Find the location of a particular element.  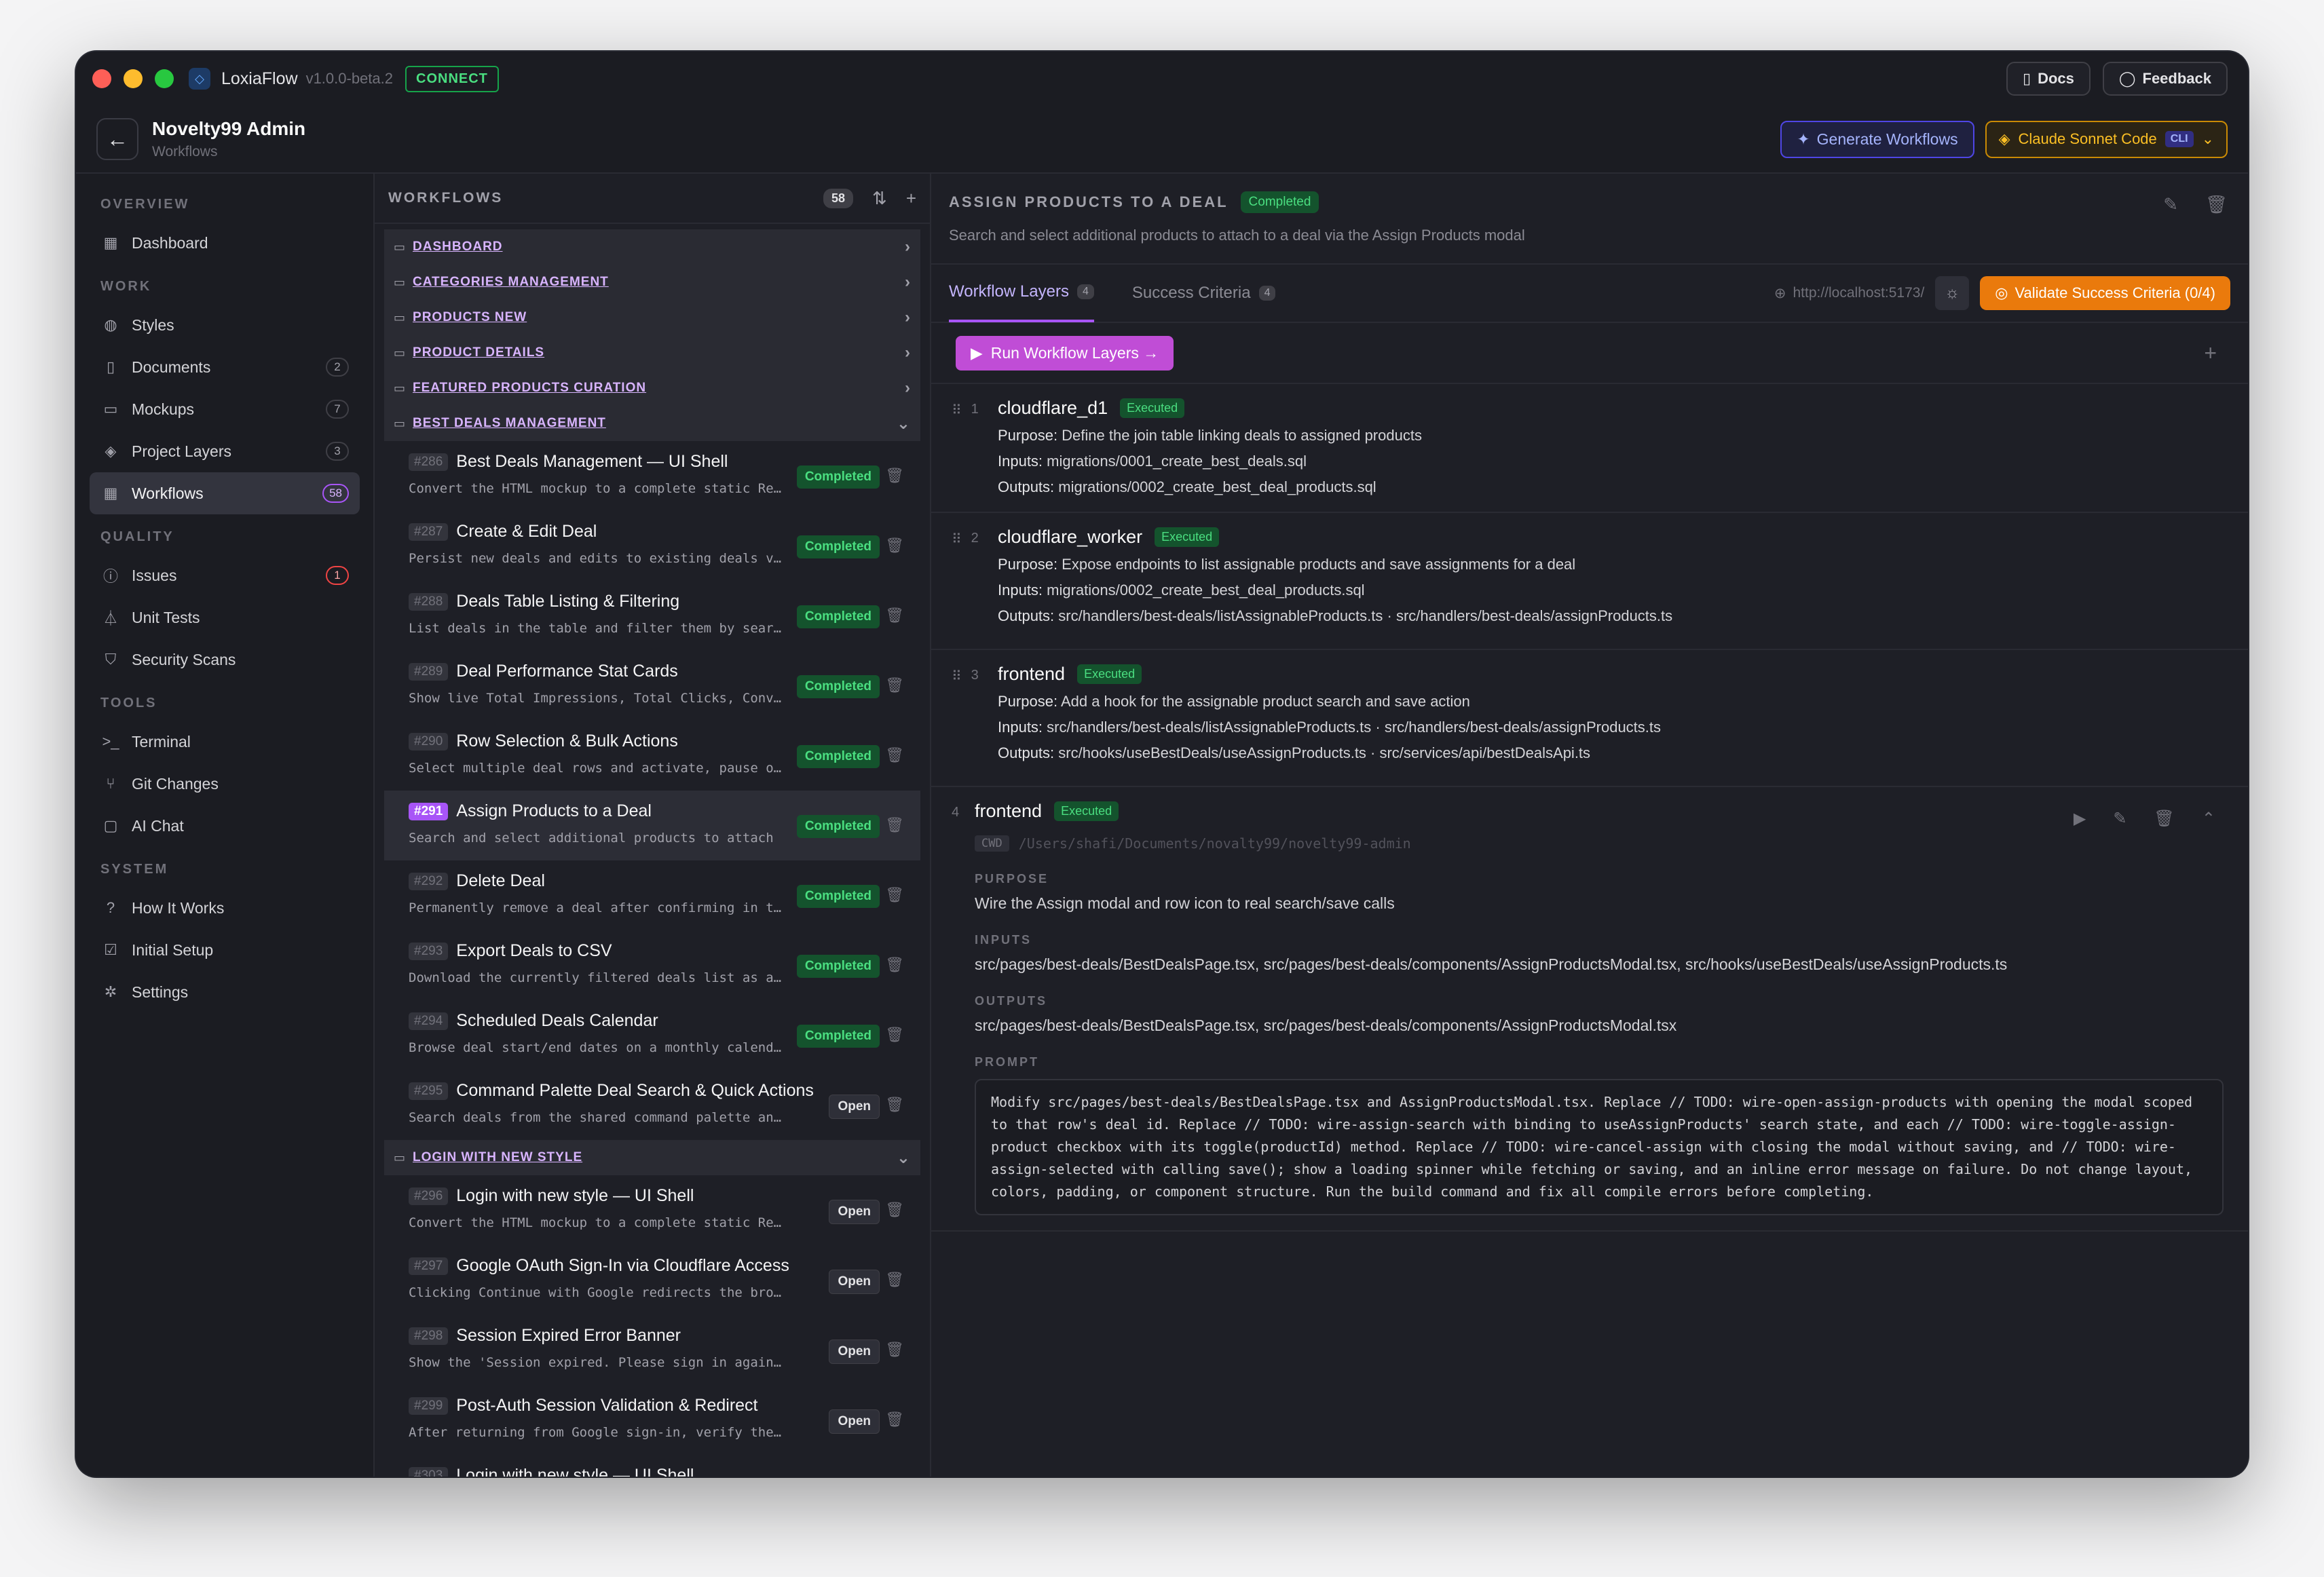

run-workflow-layers-button: ▶ Run Workflow Layers → is located at coordinates (1065, 352).